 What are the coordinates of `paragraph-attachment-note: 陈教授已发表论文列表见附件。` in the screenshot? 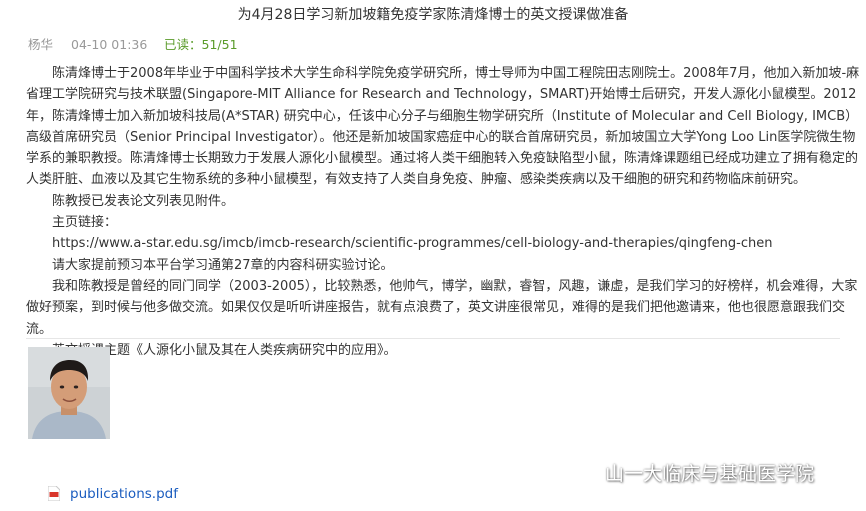 It's located at (143, 201).